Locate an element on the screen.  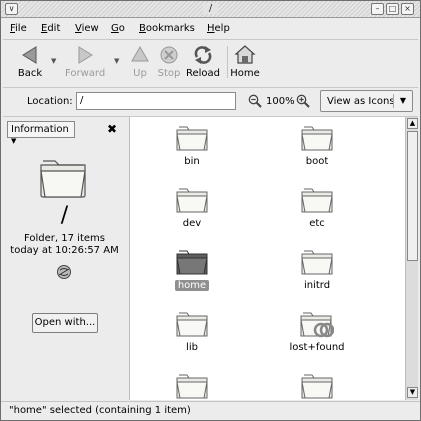
back-label: Back is located at coordinates (30, 73).